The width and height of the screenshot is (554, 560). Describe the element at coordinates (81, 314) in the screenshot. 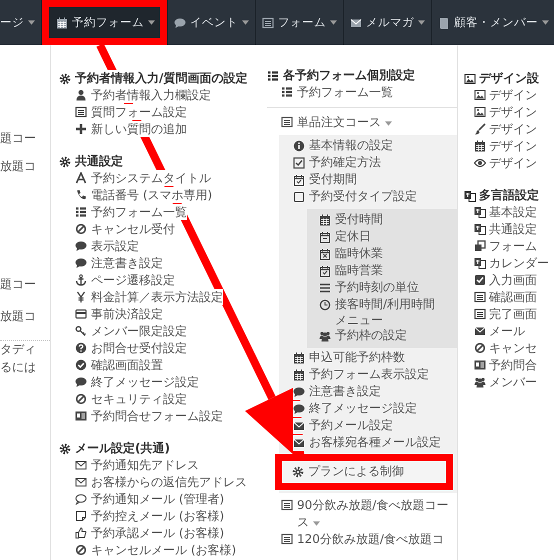

I see `card-icon` at that location.